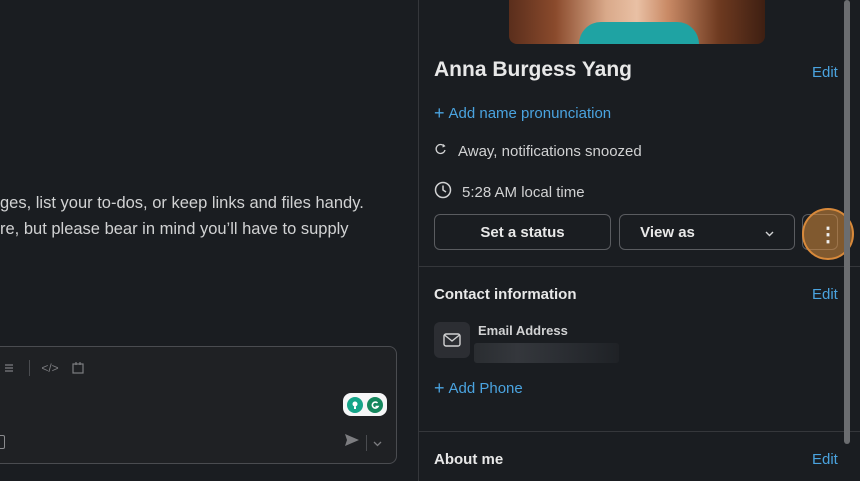  Describe the element at coordinates (667, 232) in the screenshot. I see `view-as-label: View as` at that location.